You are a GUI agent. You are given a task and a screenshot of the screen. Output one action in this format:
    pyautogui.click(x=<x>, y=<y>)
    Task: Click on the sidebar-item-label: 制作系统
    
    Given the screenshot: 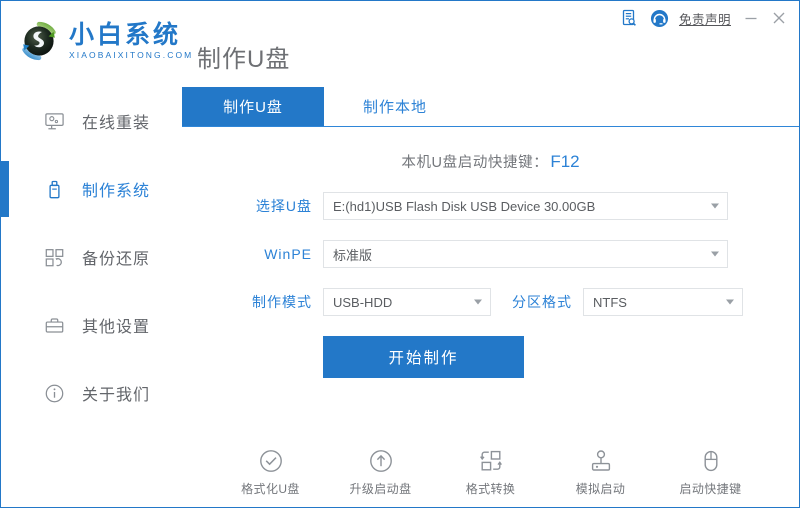 What is the action you would take?
    pyautogui.click(x=116, y=191)
    